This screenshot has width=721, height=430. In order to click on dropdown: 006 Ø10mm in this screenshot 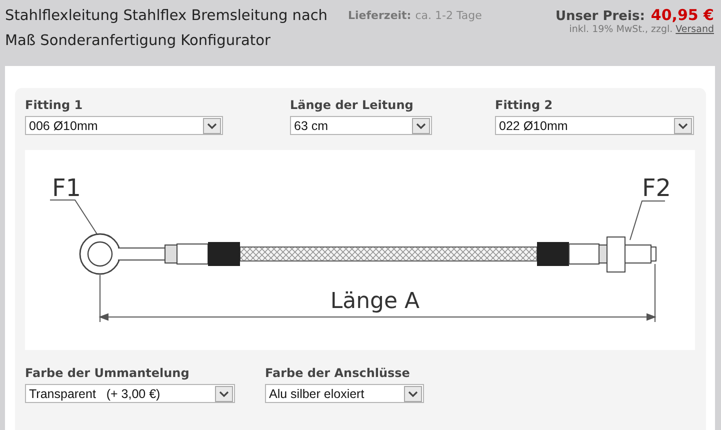, I will do `click(124, 125)`.